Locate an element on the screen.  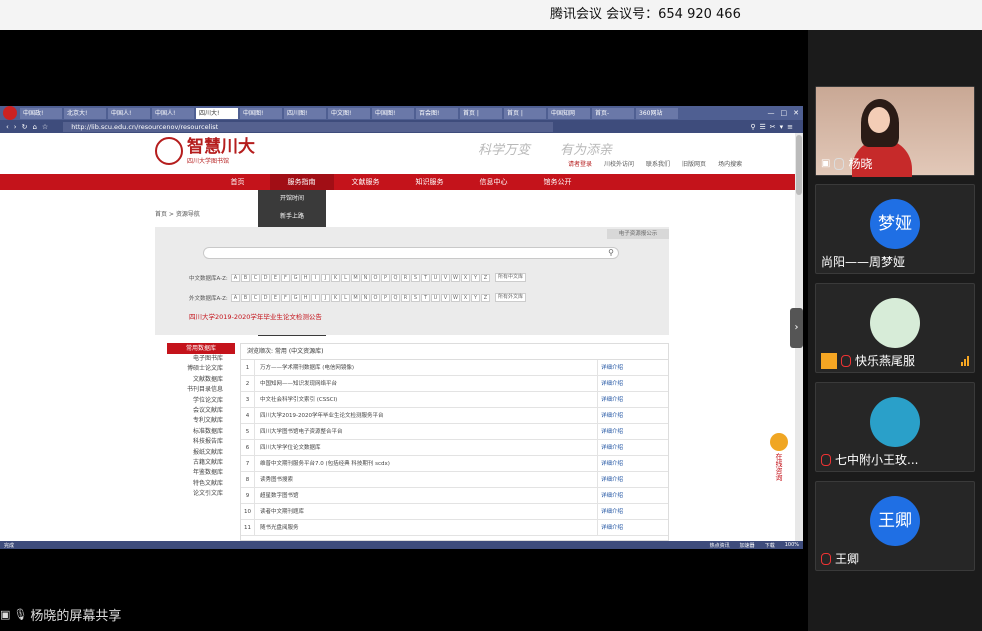
toolbar-icons: ⚲☰✂▾≡ is located at coordinates (776, 127).